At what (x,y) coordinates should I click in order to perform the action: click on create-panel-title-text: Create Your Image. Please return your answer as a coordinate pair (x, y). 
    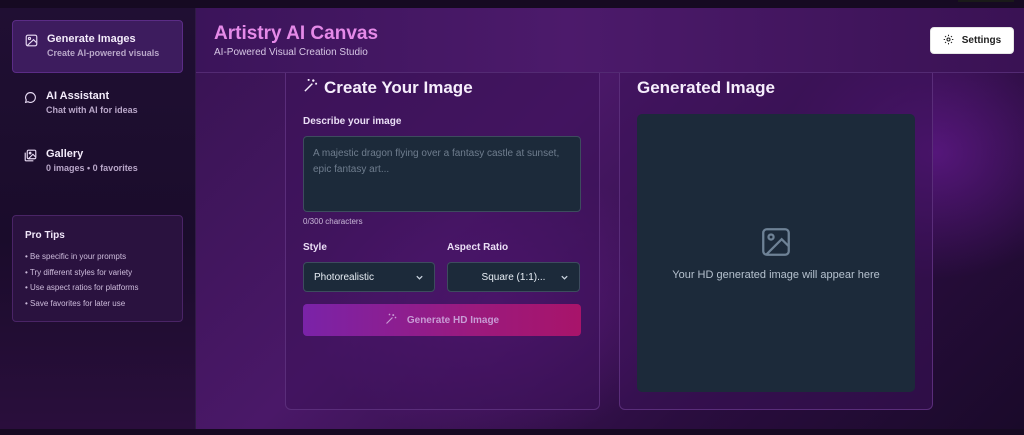
    Looking at the image, I should click on (398, 87).